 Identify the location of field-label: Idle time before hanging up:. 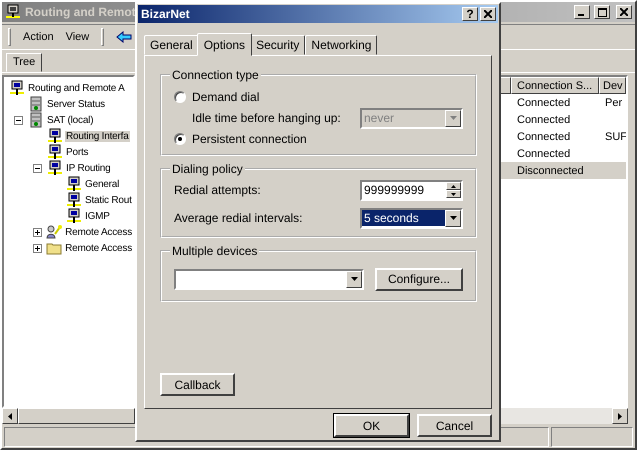
(266, 118).